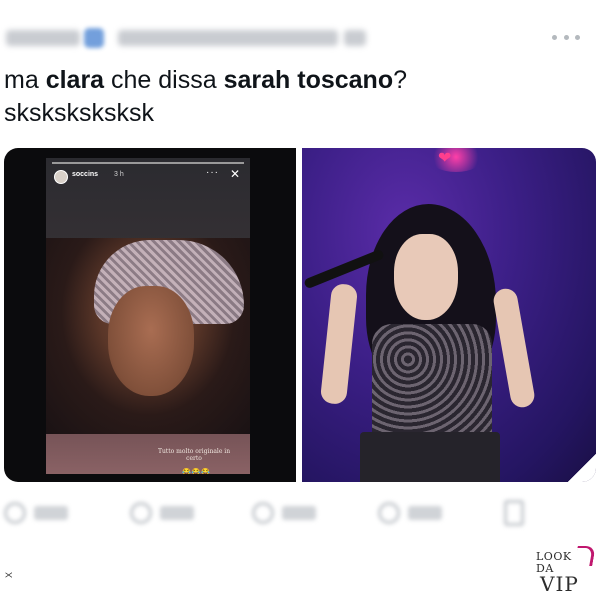  What do you see at coordinates (148, 163) in the screenshot?
I see `story-progress-bar` at bounding box center [148, 163].